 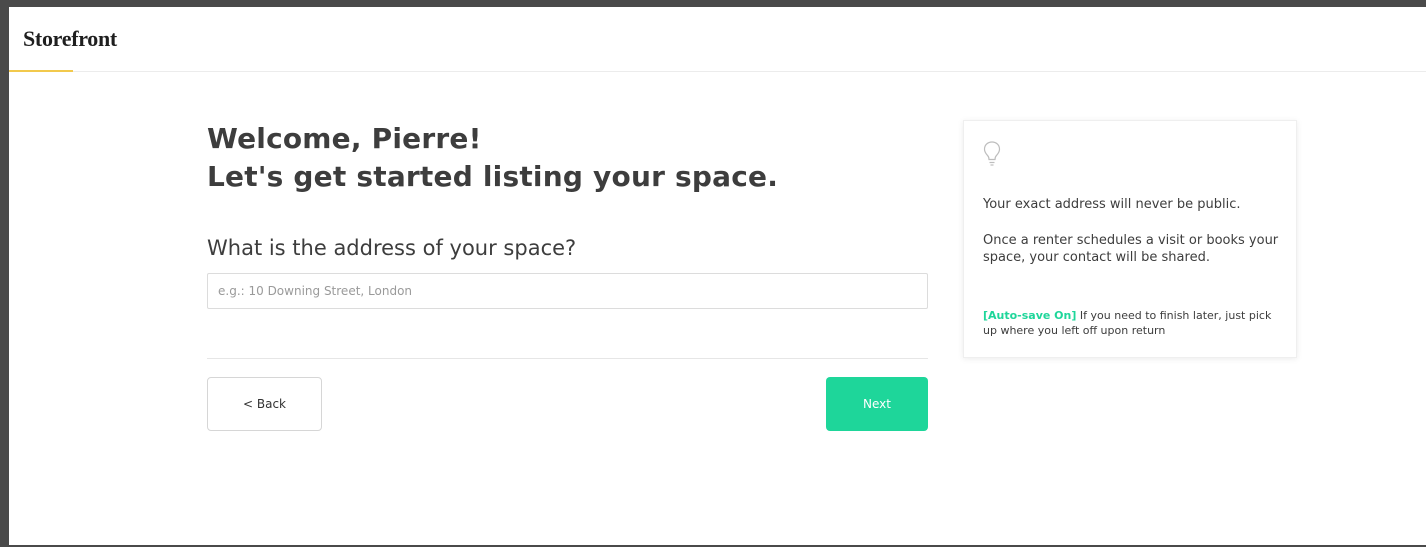 I want to click on listing-heading: Let's get started listing your space., so click(x=493, y=176).